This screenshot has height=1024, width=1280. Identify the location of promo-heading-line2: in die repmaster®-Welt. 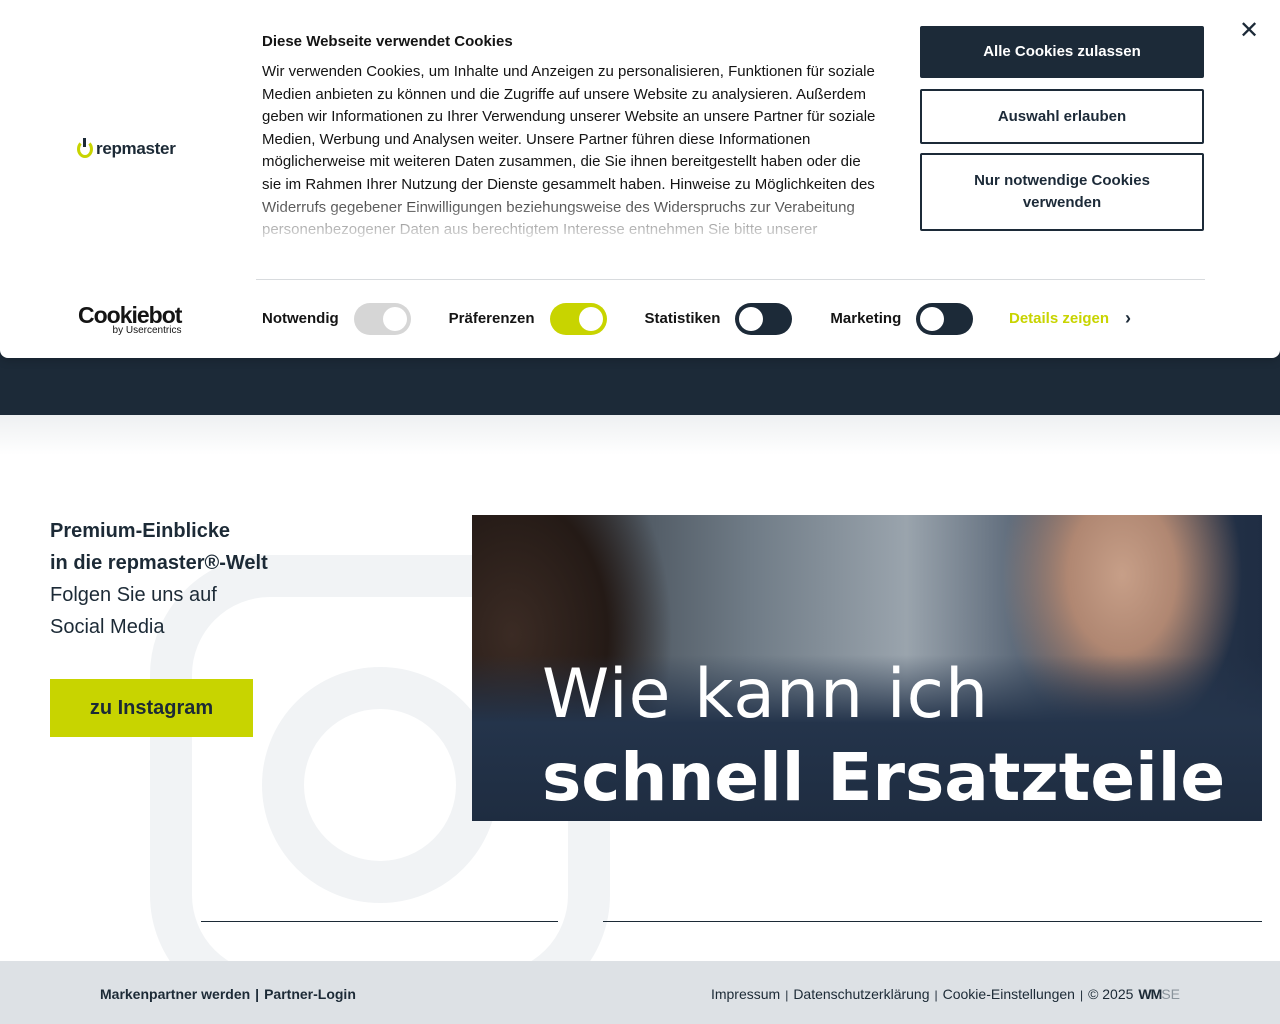
(159, 563).